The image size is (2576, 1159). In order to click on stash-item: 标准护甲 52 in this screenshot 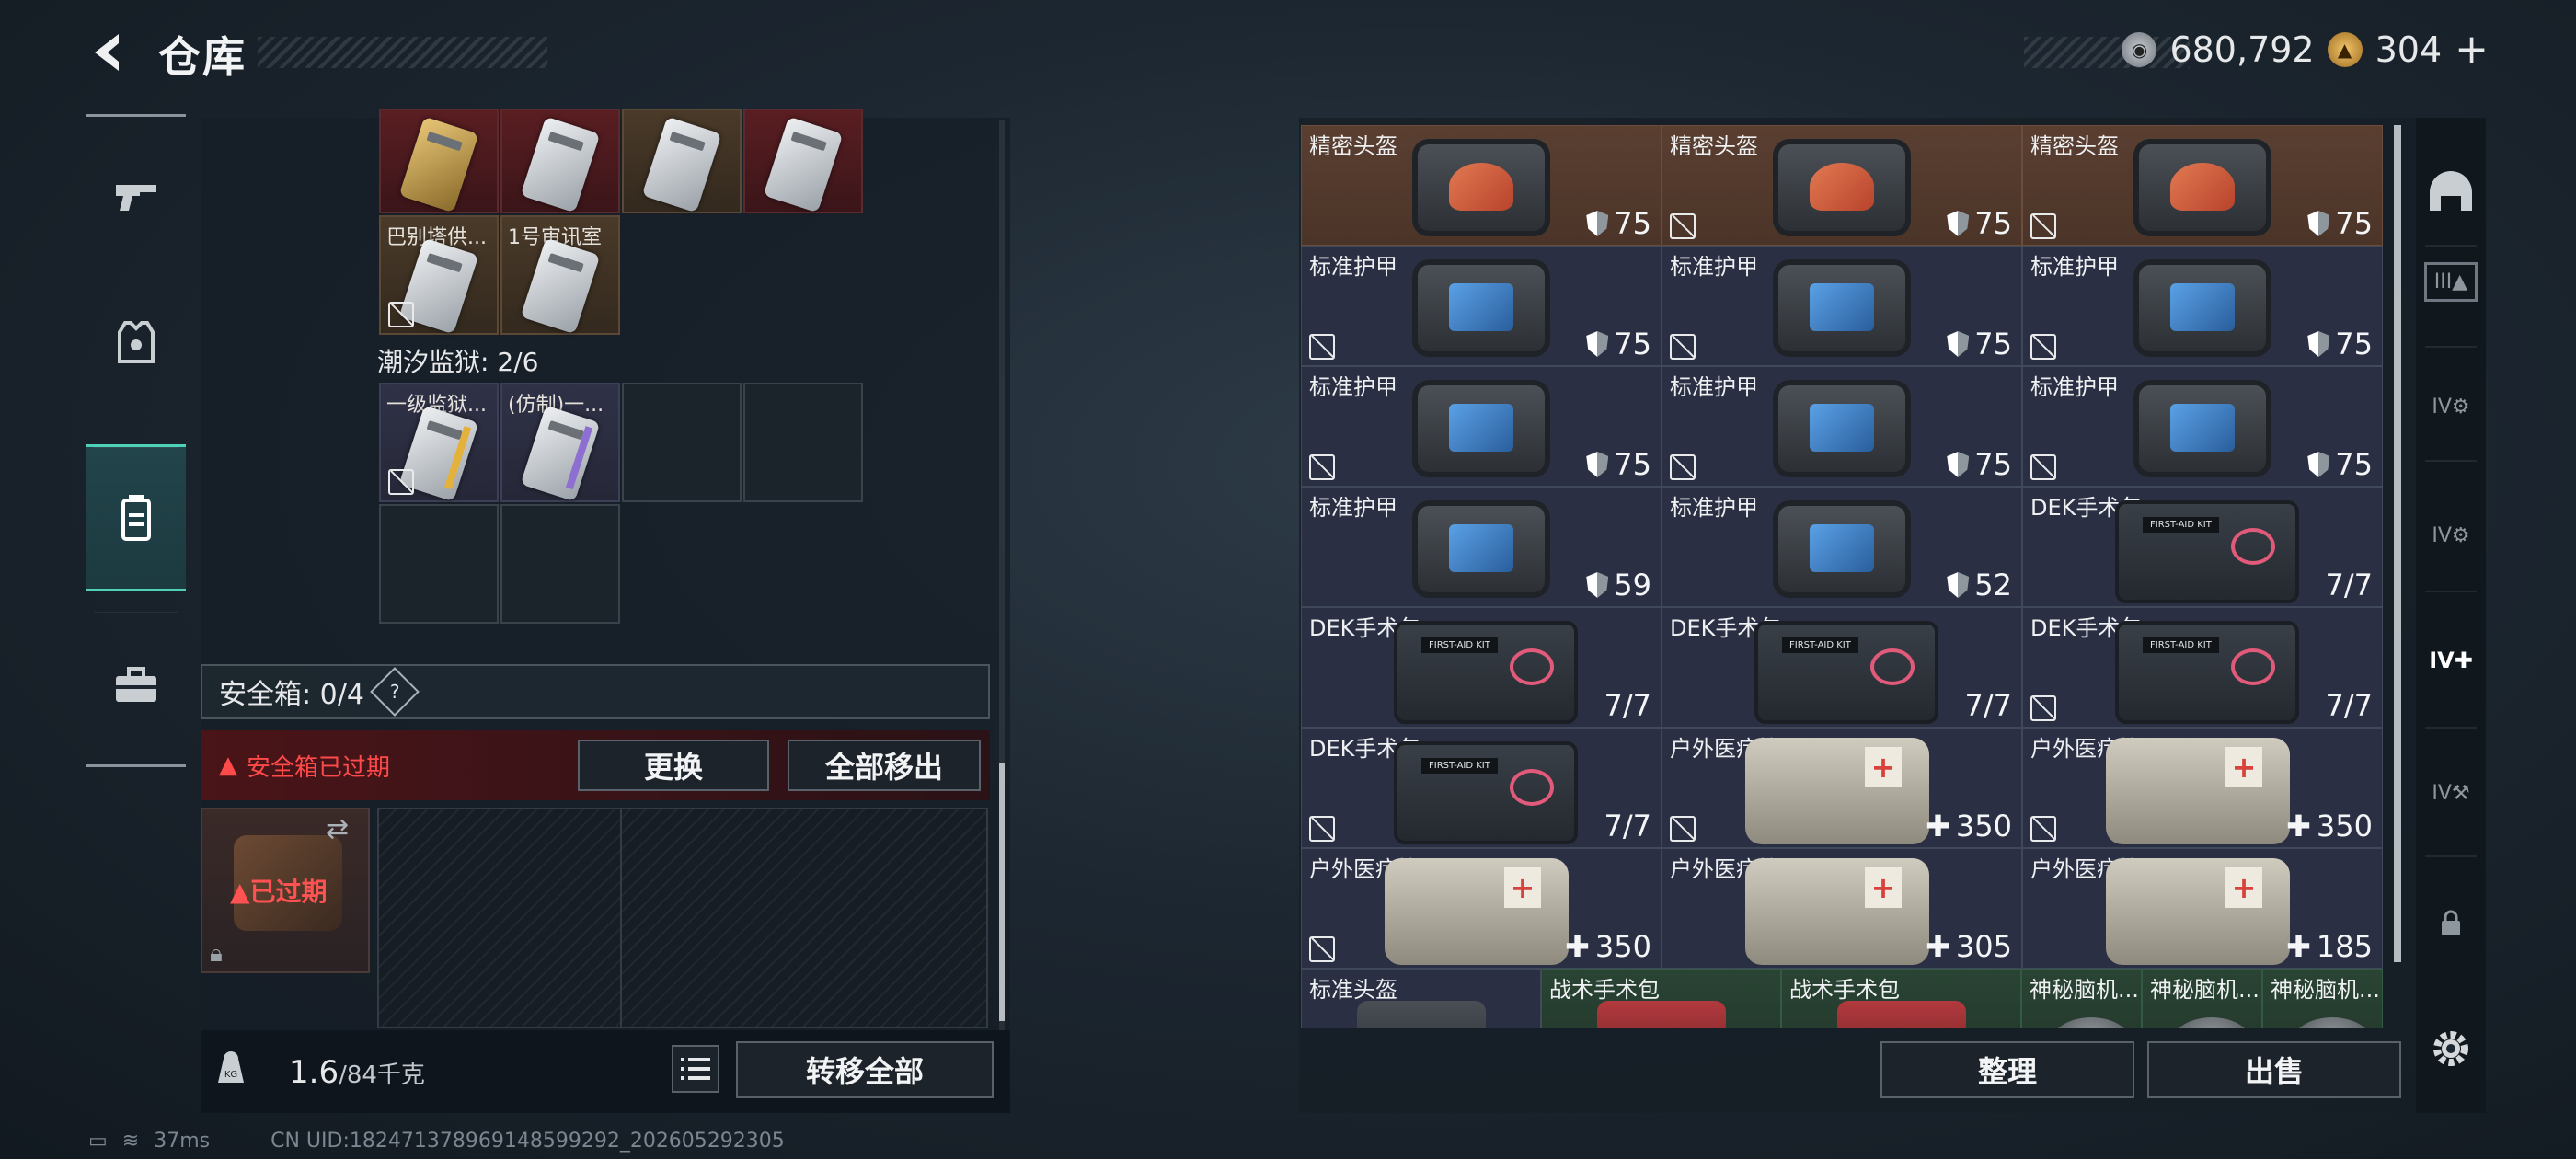, I will do `click(1842, 547)`.